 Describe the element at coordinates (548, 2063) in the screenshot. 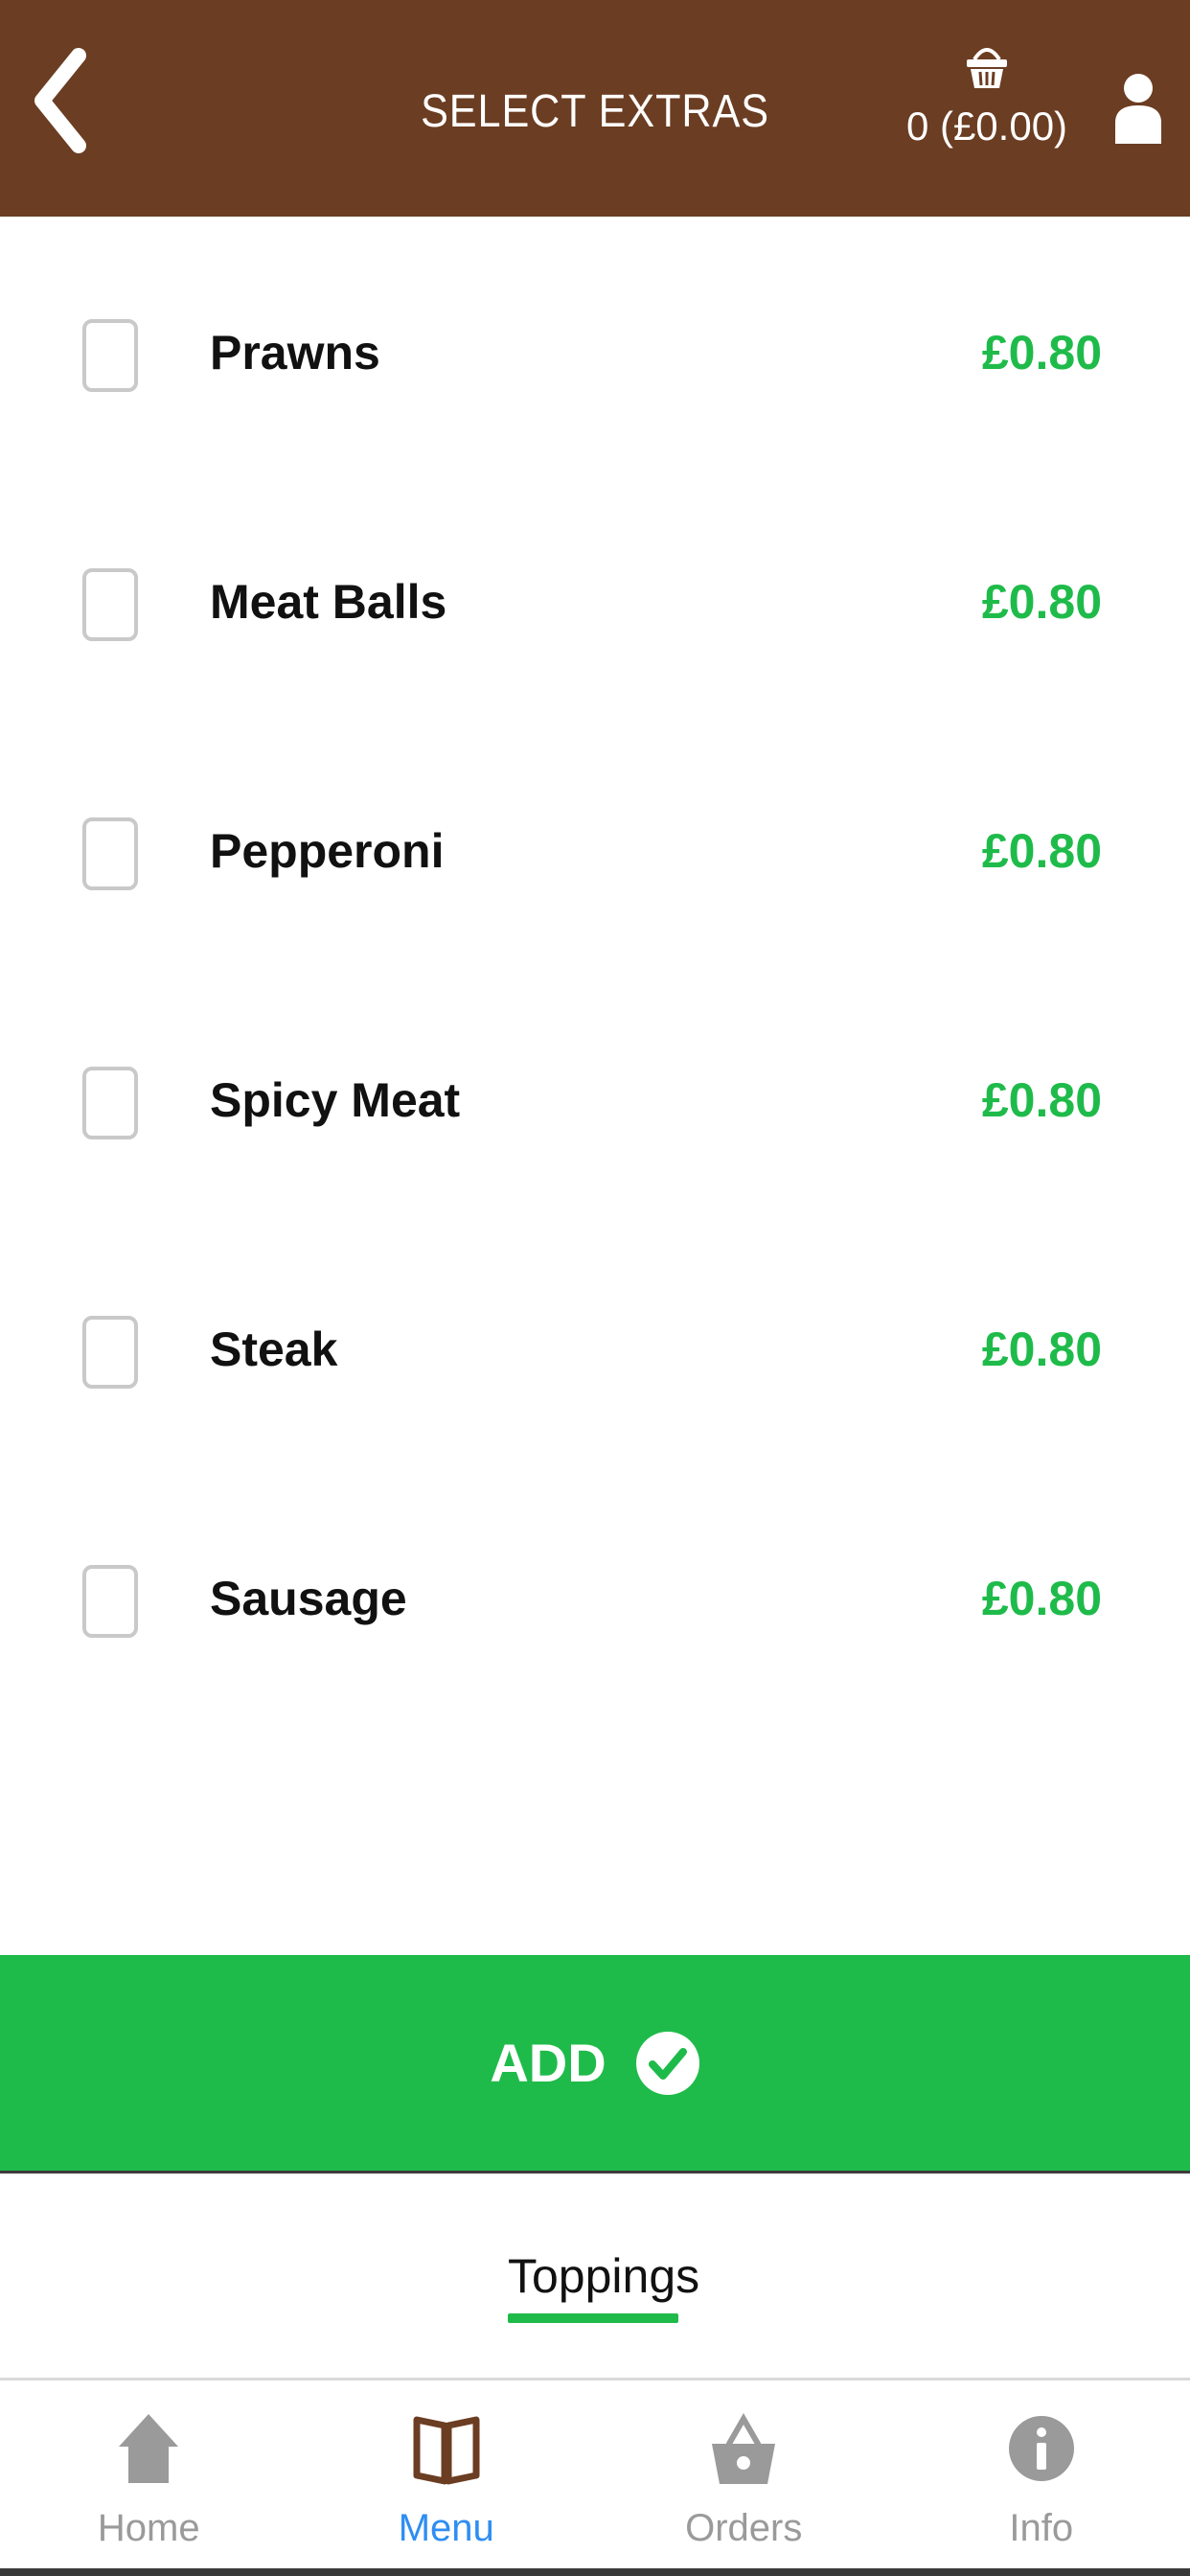

I see `add-button-label: ADD` at that location.